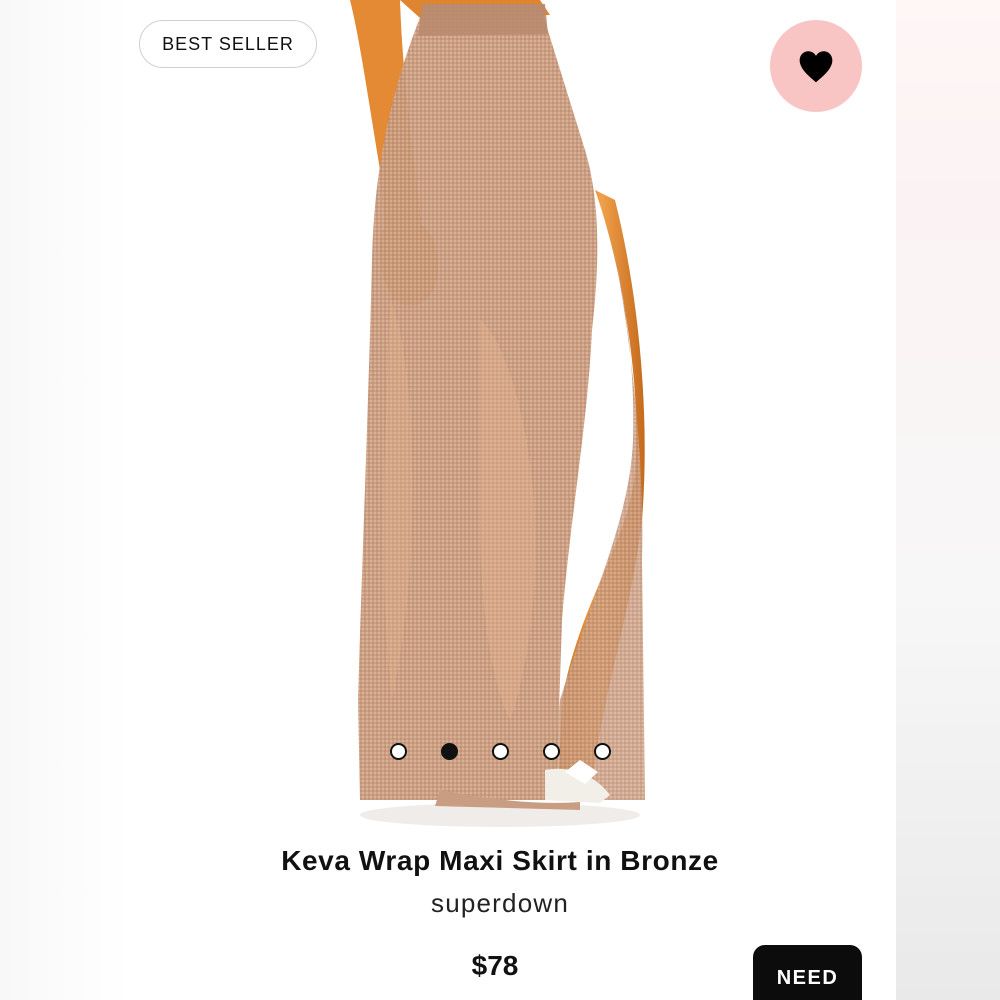  What do you see at coordinates (500, 903) in the screenshot?
I see `product-brand: superdown` at bounding box center [500, 903].